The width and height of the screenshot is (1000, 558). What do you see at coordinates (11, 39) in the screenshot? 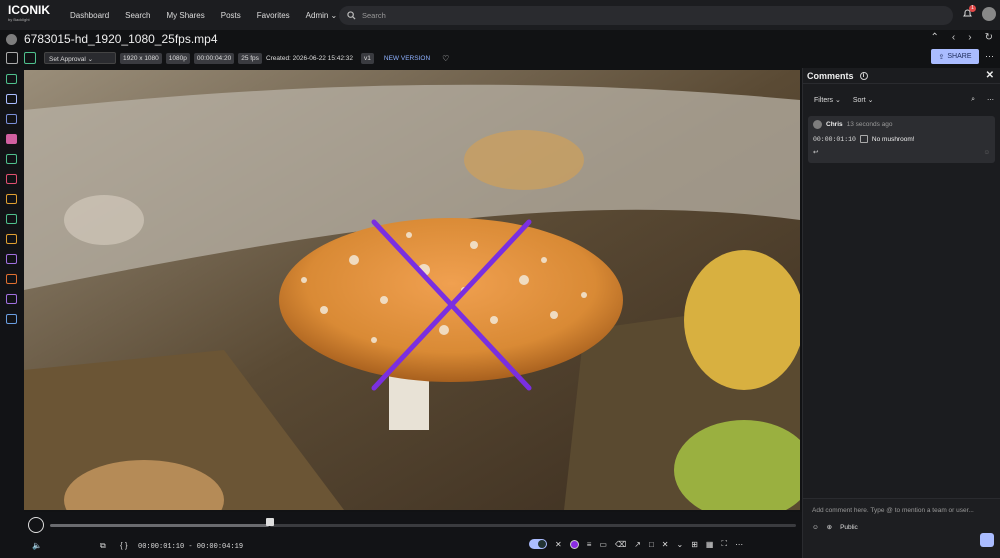
I see `owner-avatar` at bounding box center [11, 39].